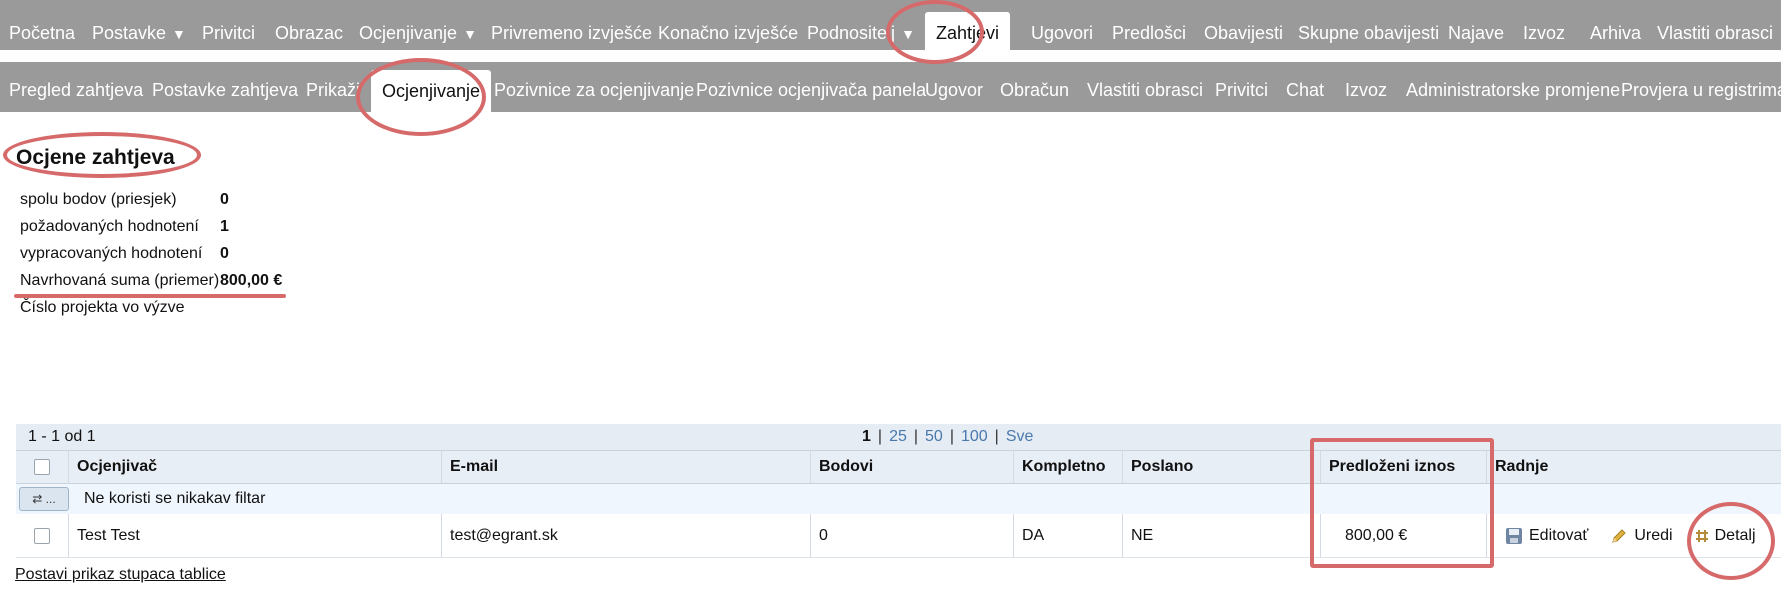 The width and height of the screenshot is (1781, 592). I want to click on summary-value: 1, so click(224, 226).